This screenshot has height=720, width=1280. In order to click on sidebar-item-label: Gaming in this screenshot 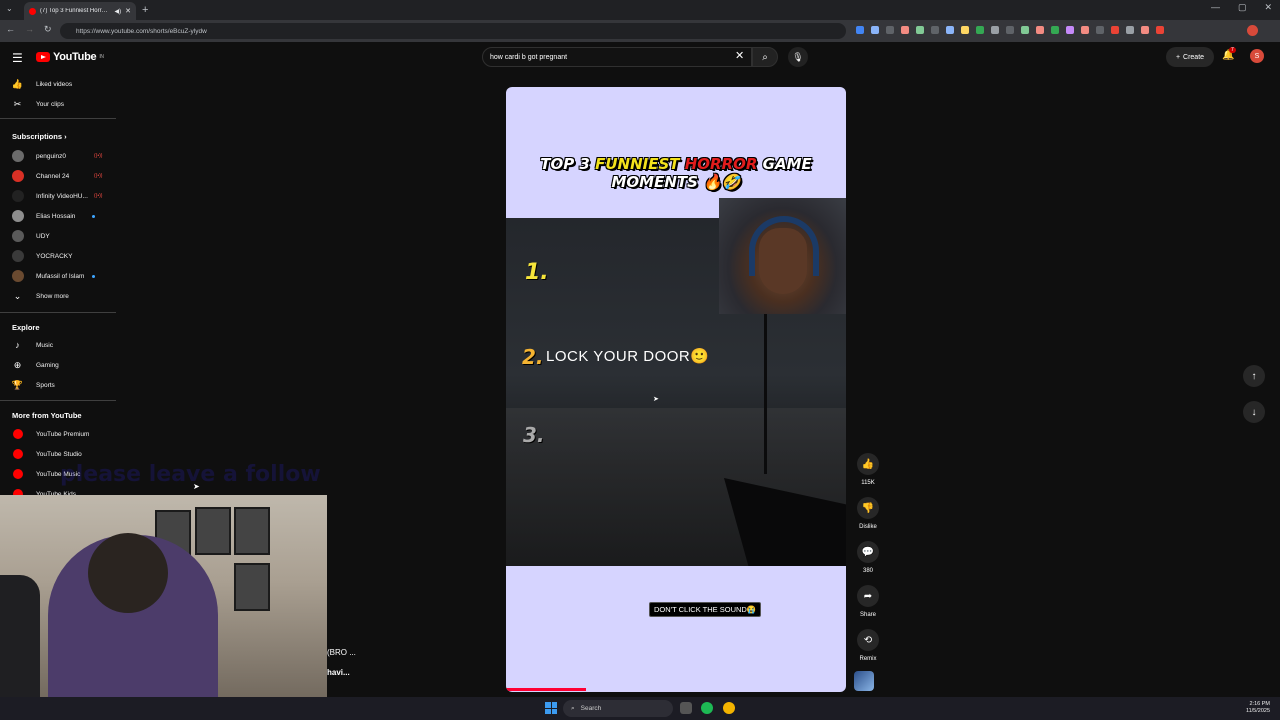, I will do `click(47, 365)`.